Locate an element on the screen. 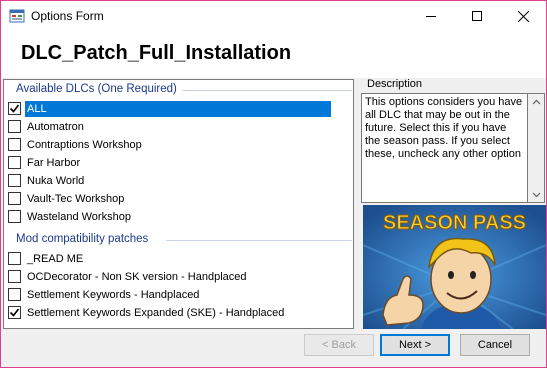 The width and height of the screenshot is (547, 368). close-icon is located at coordinates (523, 16).